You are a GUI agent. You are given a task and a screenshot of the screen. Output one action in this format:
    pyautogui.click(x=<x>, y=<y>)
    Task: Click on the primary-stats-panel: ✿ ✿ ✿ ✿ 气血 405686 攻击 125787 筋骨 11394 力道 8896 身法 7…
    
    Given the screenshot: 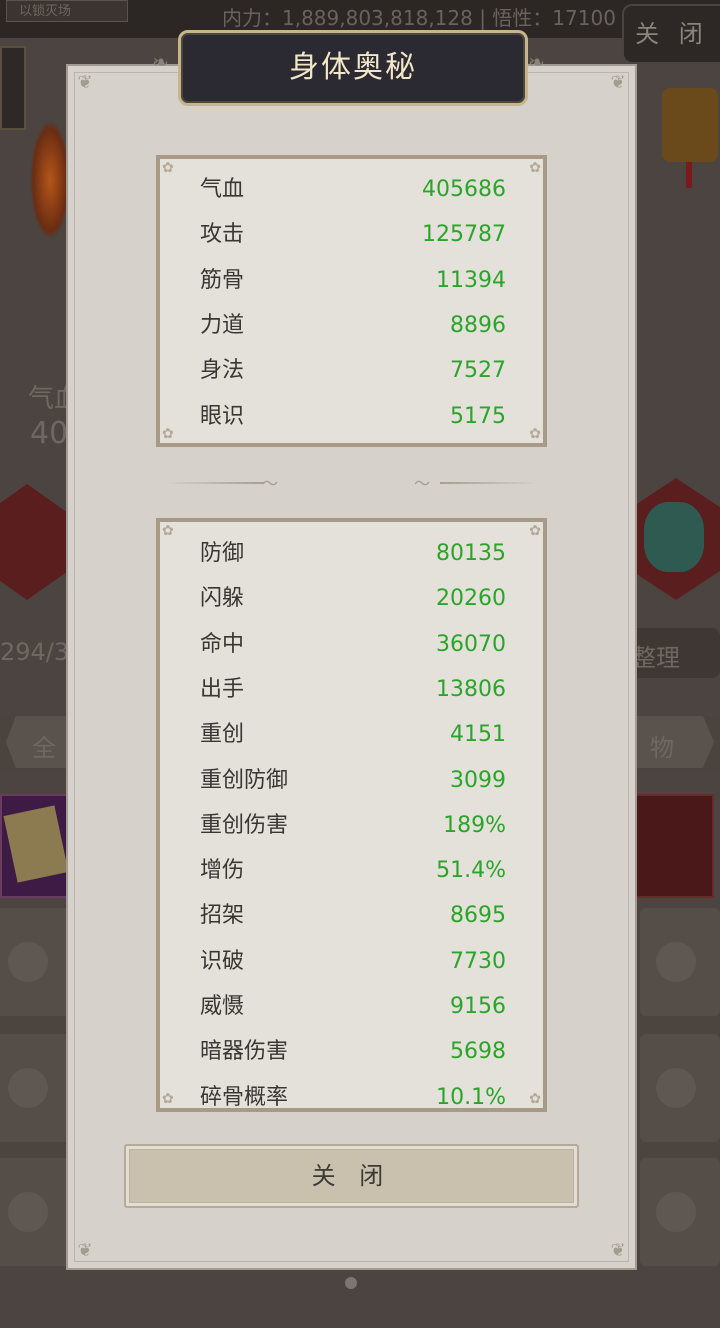 What is the action you would take?
    pyautogui.click(x=351, y=301)
    